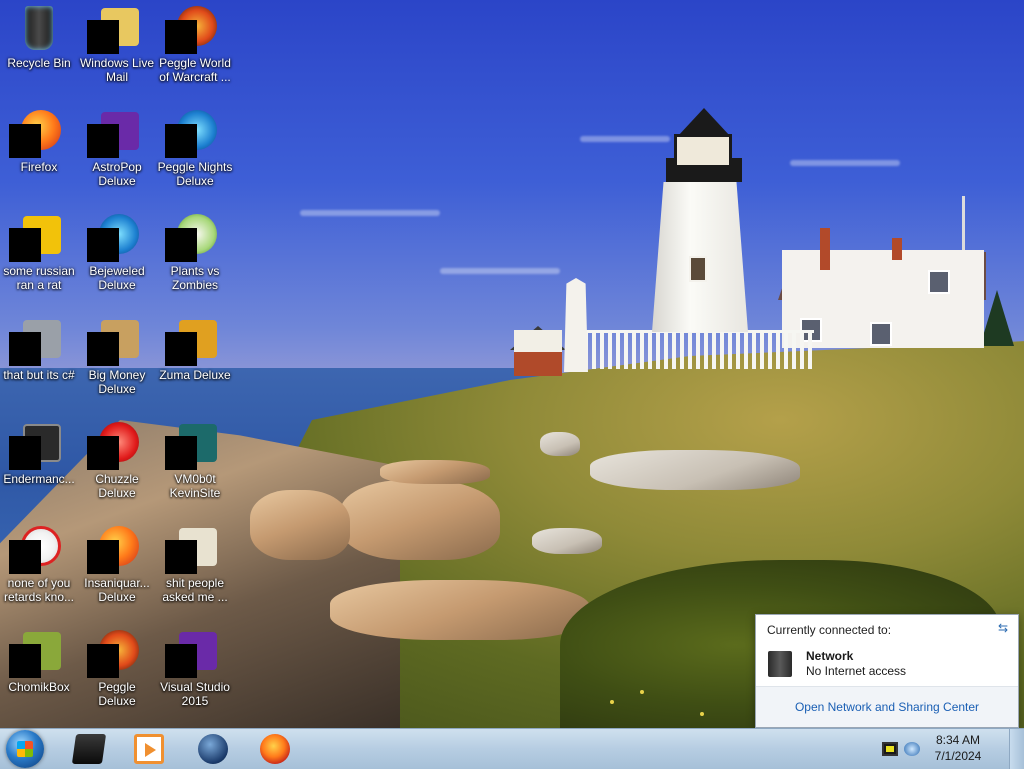 The image size is (1024, 769). Describe the element at coordinates (1016, 749) in the screenshot. I see `show-desktop-button` at that location.